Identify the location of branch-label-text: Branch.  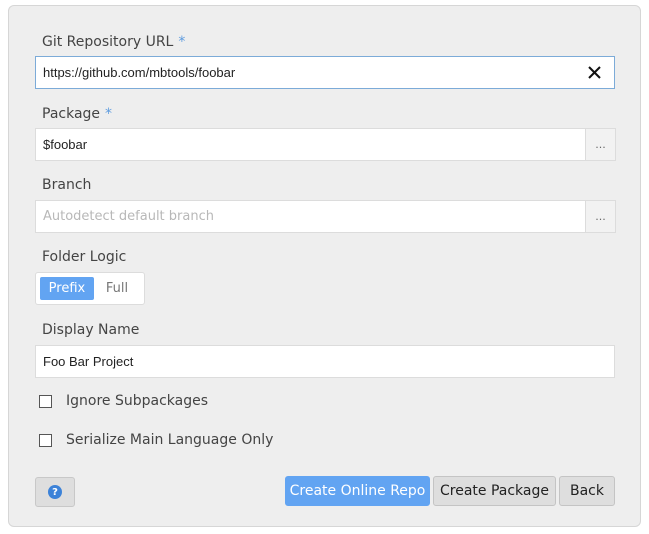
(67, 185).